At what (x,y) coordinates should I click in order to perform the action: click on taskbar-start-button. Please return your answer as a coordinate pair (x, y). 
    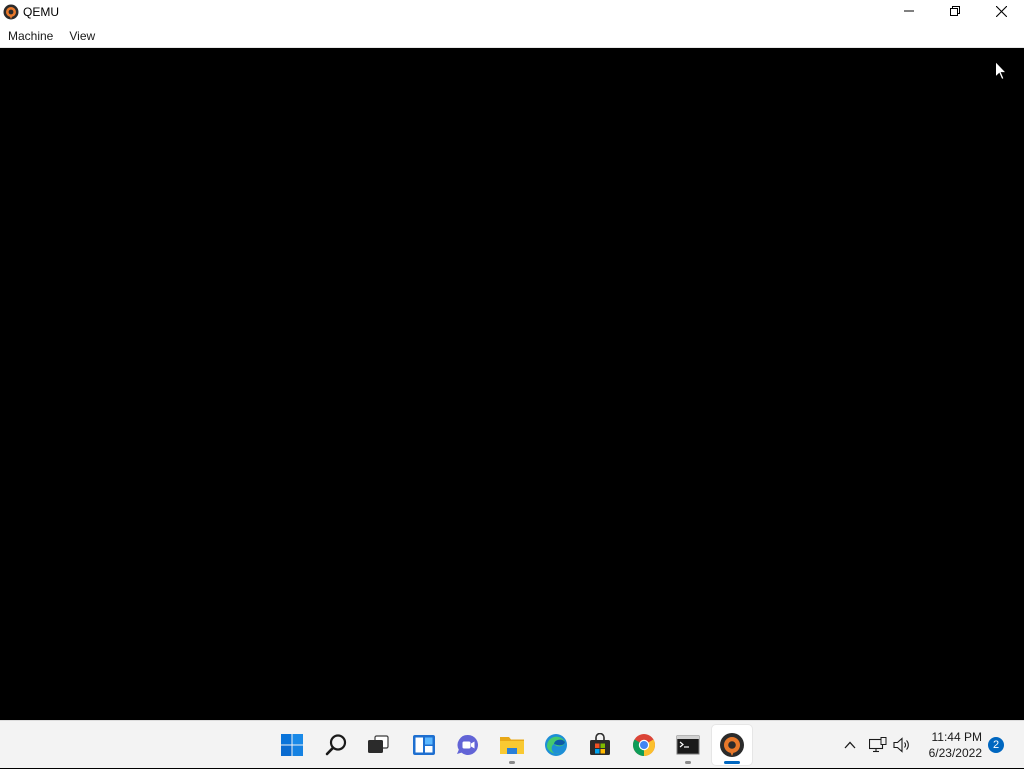
    Looking at the image, I should click on (292, 745).